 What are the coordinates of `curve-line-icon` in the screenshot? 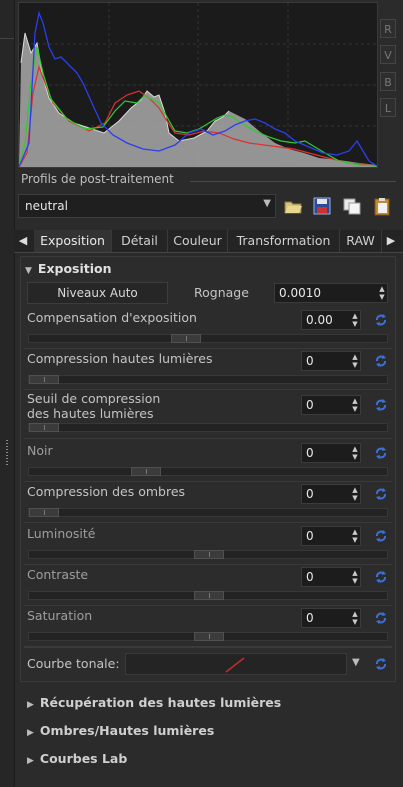 It's located at (235, 665).